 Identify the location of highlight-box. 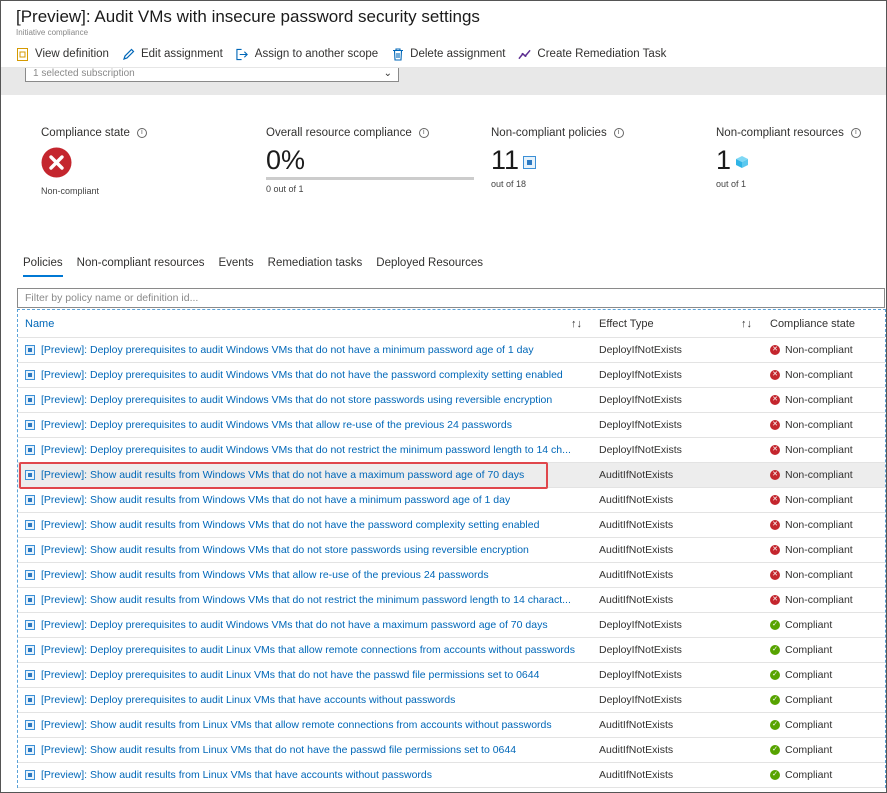
(283, 475).